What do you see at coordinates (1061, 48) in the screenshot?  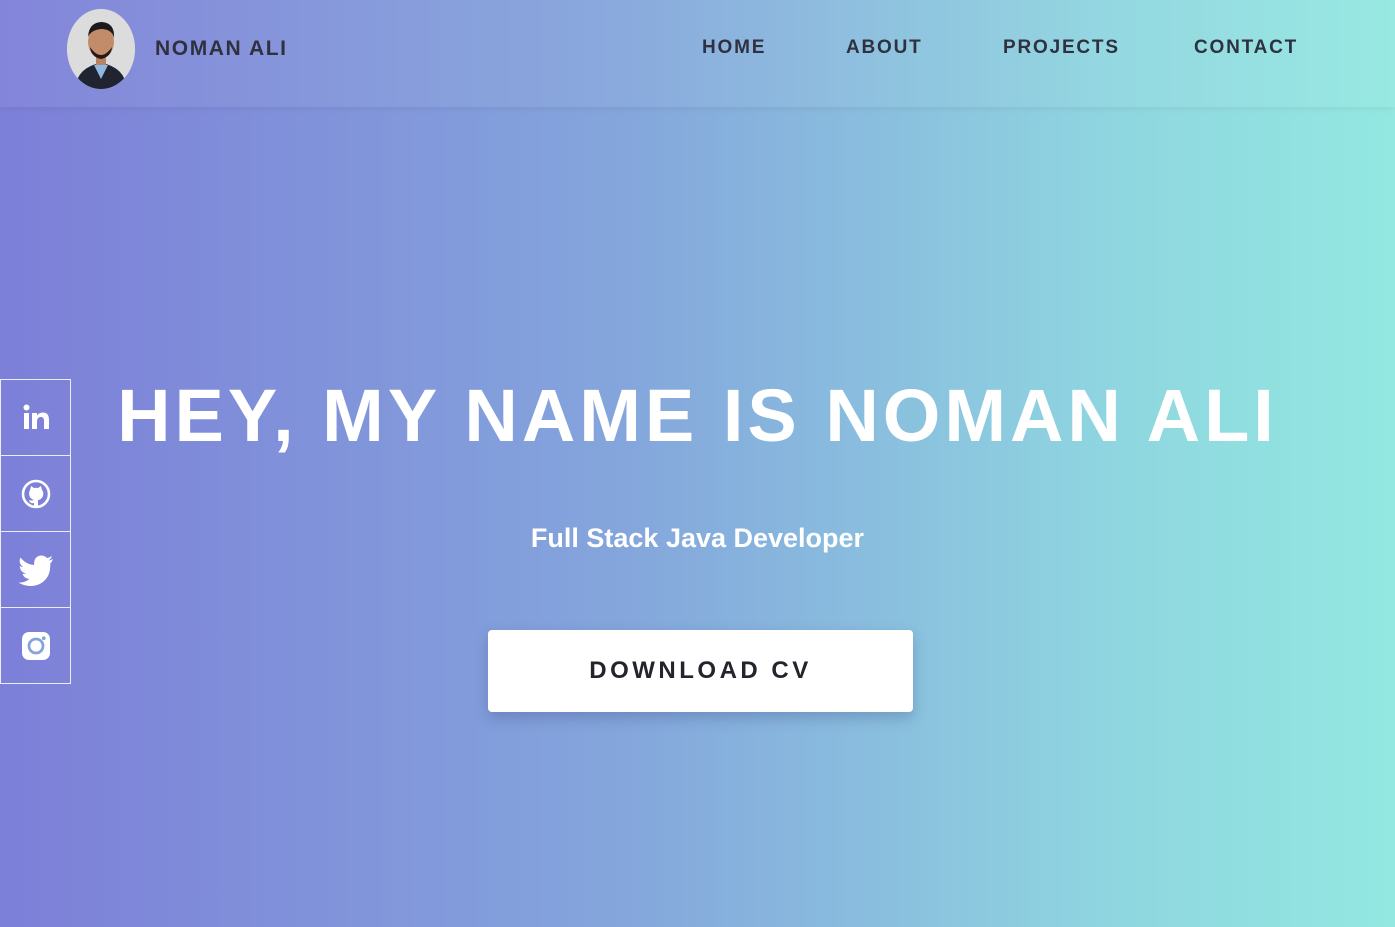 I see `nav-item-projects: PROJECTS` at bounding box center [1061, 48].